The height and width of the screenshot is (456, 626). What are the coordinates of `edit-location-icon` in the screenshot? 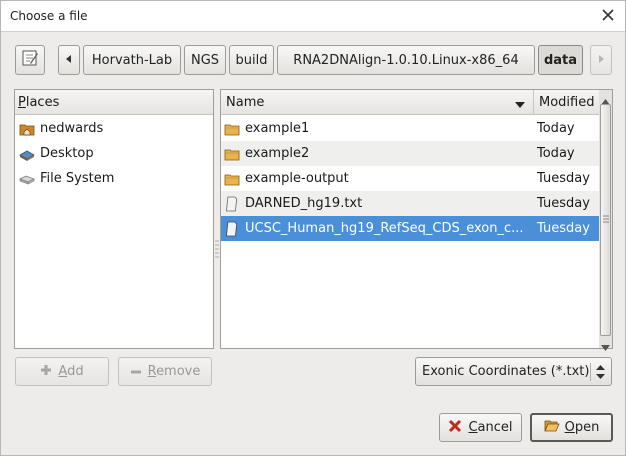 It's located at (30, 60).